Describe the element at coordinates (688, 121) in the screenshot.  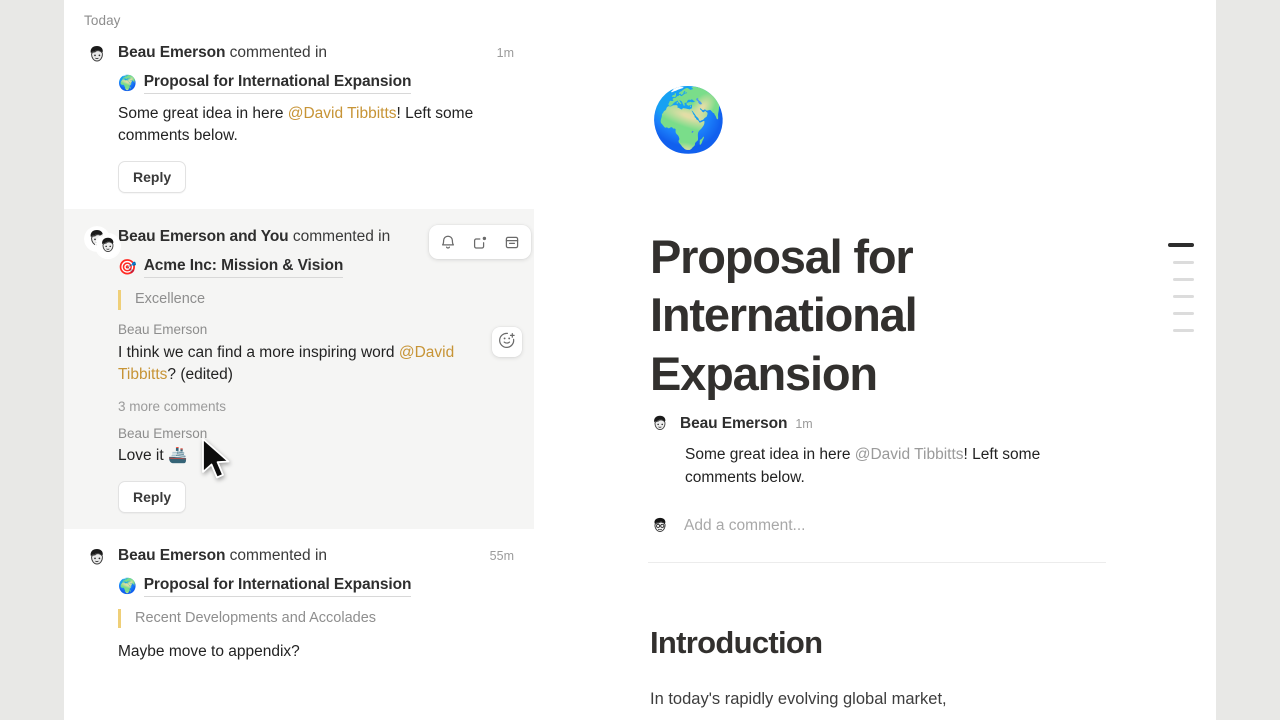
I see `document-globe-icon: 🌍` at that location.